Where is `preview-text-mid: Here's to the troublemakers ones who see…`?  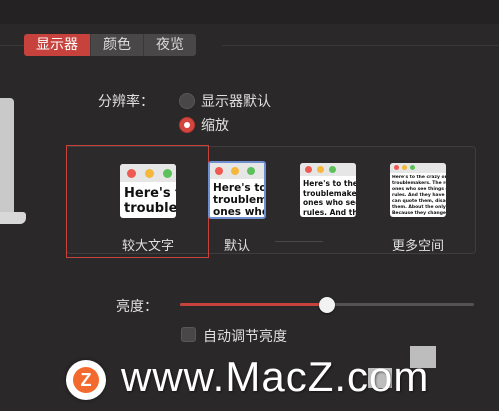 preview-text-mid: Here's to the troublemakers ones who see… is located at coordinates (329, 198).